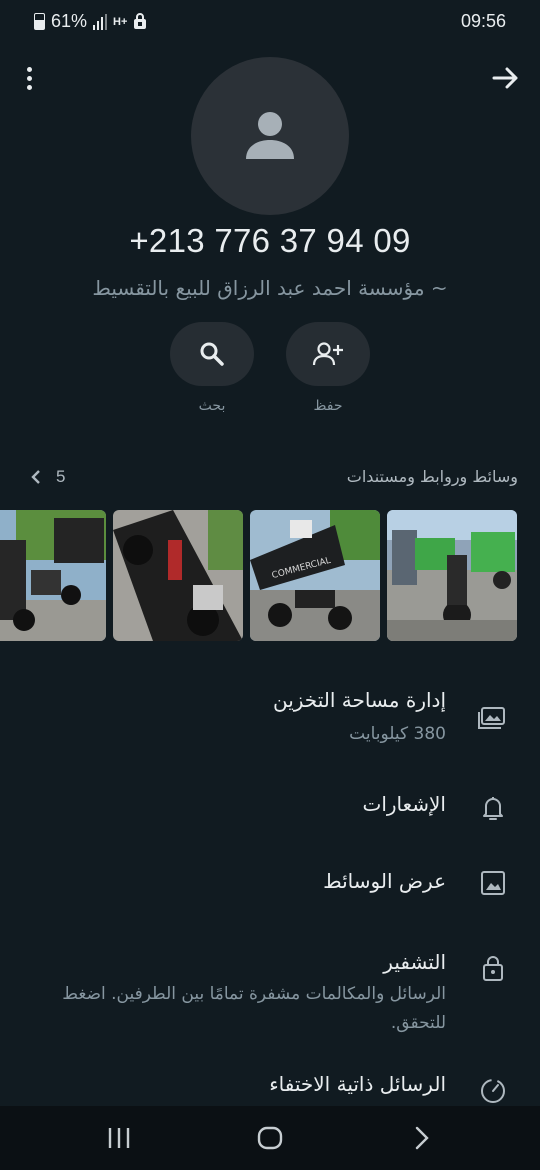  I want to click on lock-status-icon, so click(140, 21).